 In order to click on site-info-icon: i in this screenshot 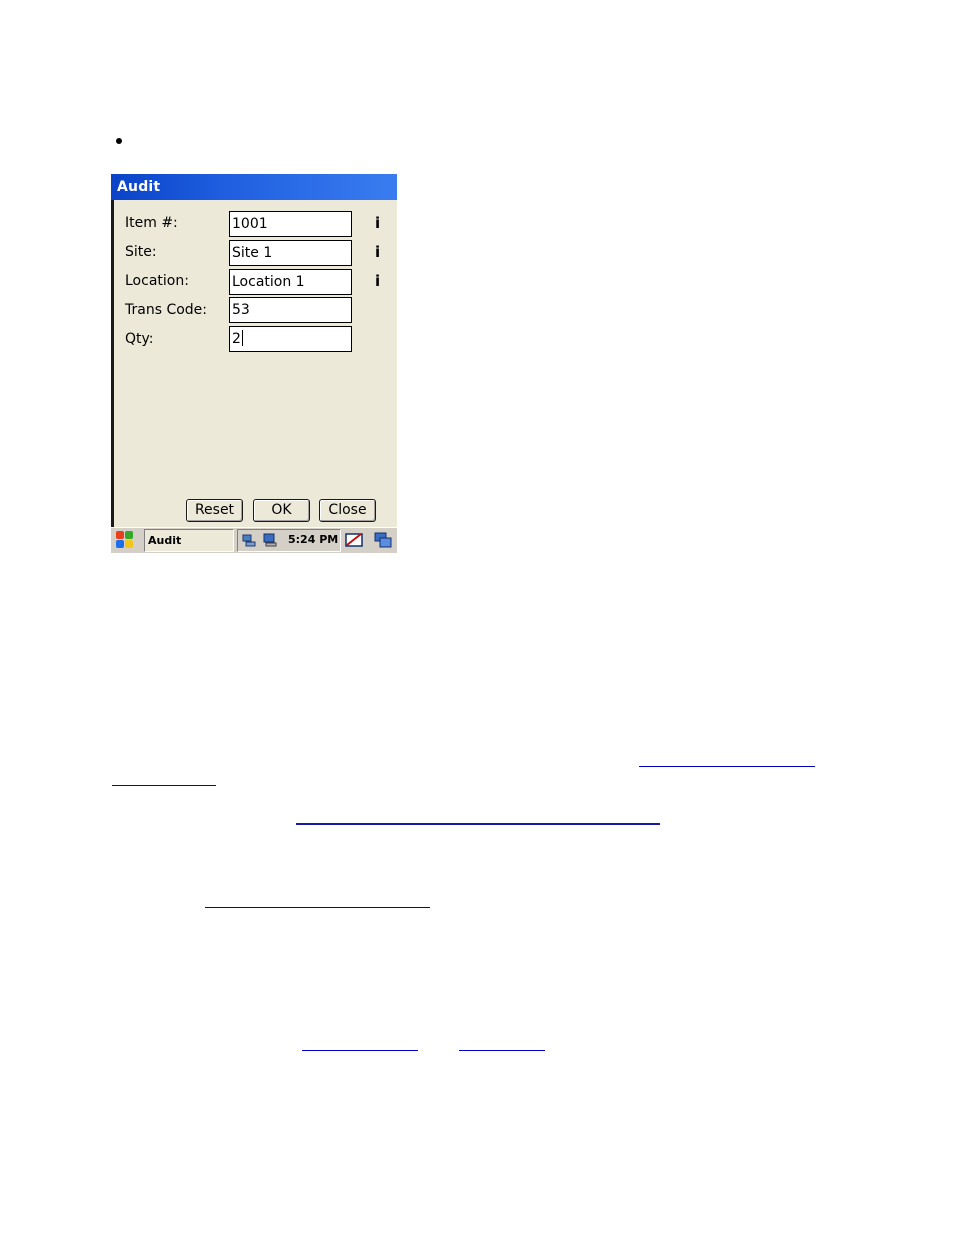, I will do `click(377, 252)`.